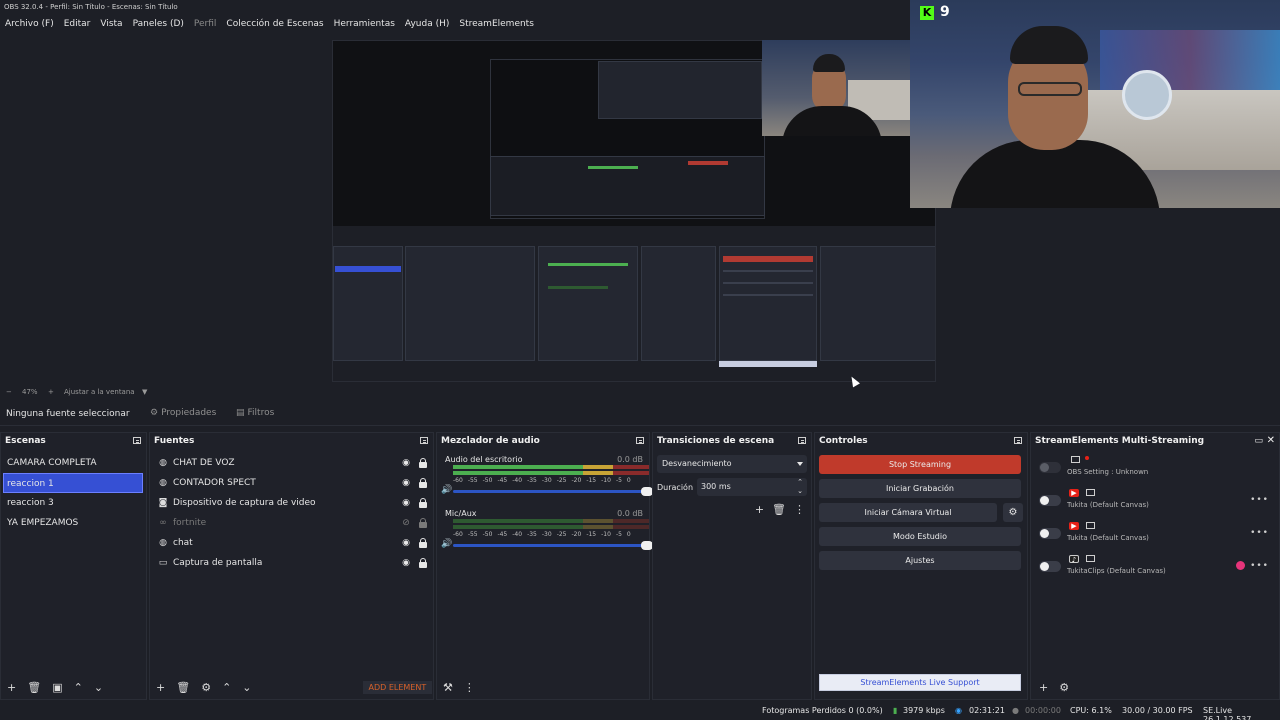  Describe the element at coordinates (759, 509) in the screenshot. I see `add-transition-icon: +` at that location.